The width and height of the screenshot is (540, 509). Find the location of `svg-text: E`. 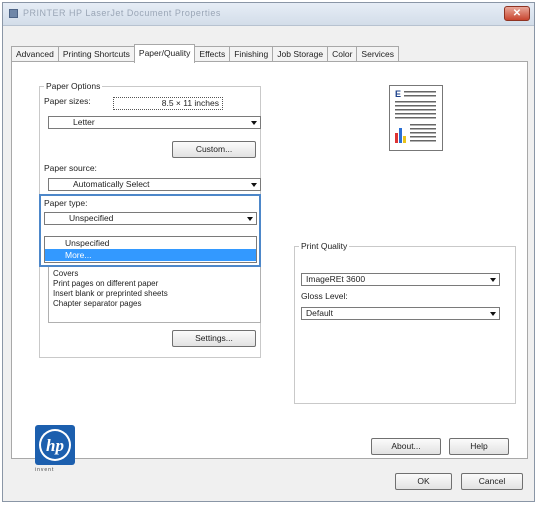

svg-text: E is located at coordinates (398, 94).